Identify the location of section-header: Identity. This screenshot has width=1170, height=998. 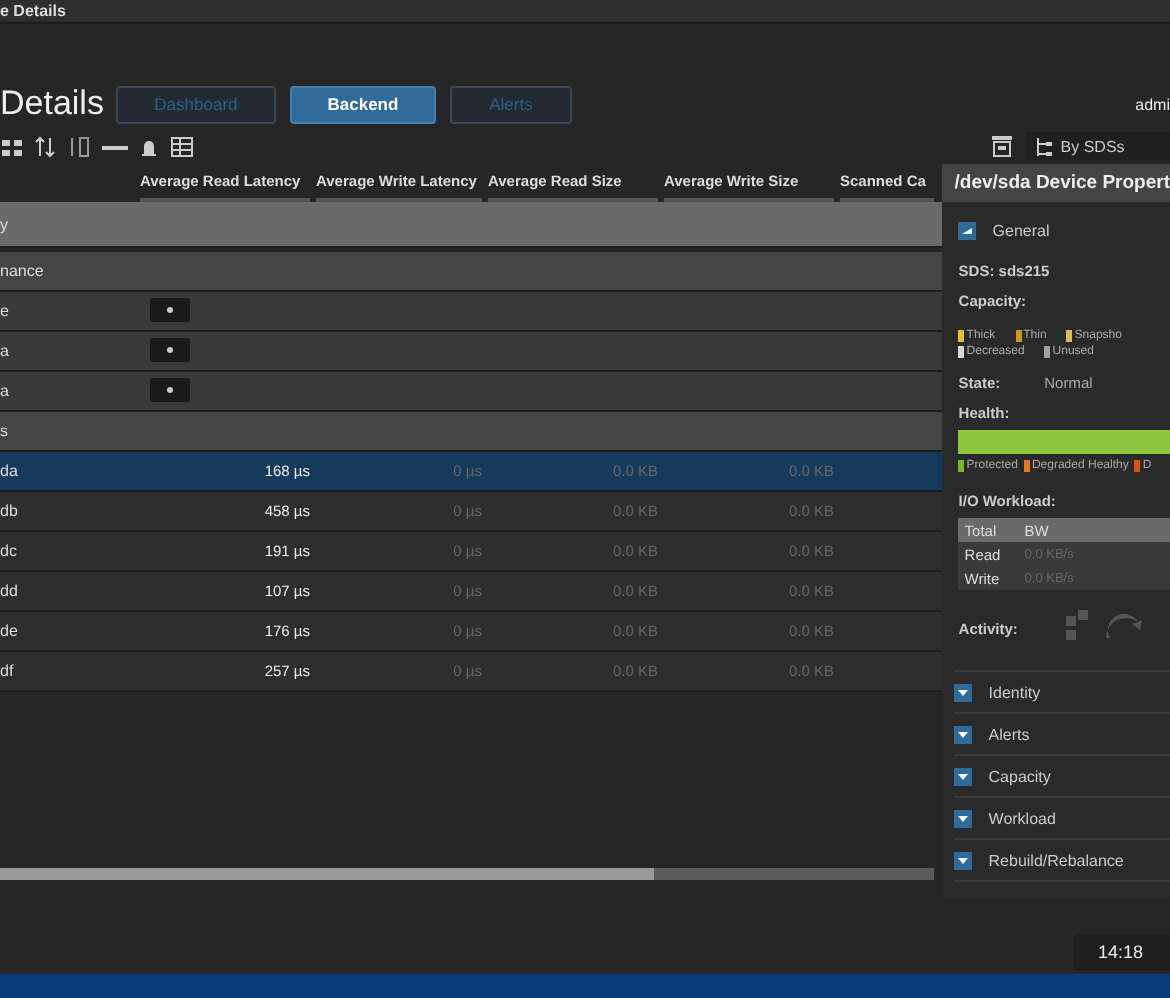
(1062, 693).